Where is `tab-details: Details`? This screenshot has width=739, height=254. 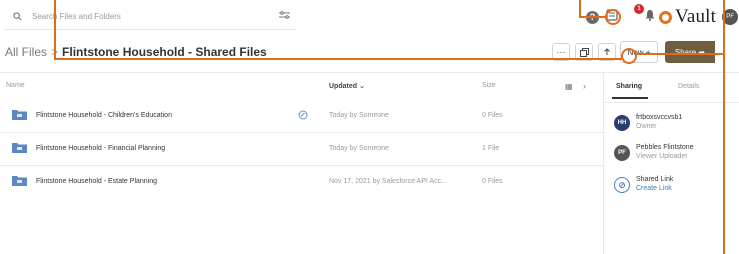 tab-details: Details is located at coordinates (688, 86).